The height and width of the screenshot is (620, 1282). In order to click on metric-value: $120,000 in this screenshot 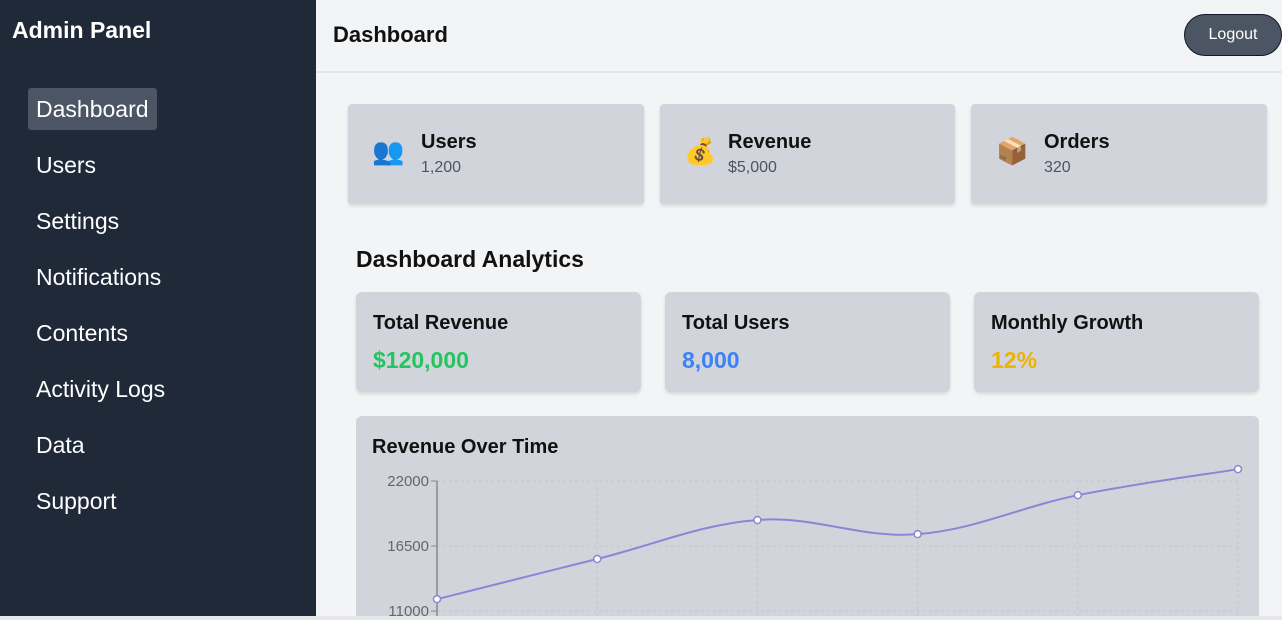, I will do `click(421, 360)`.